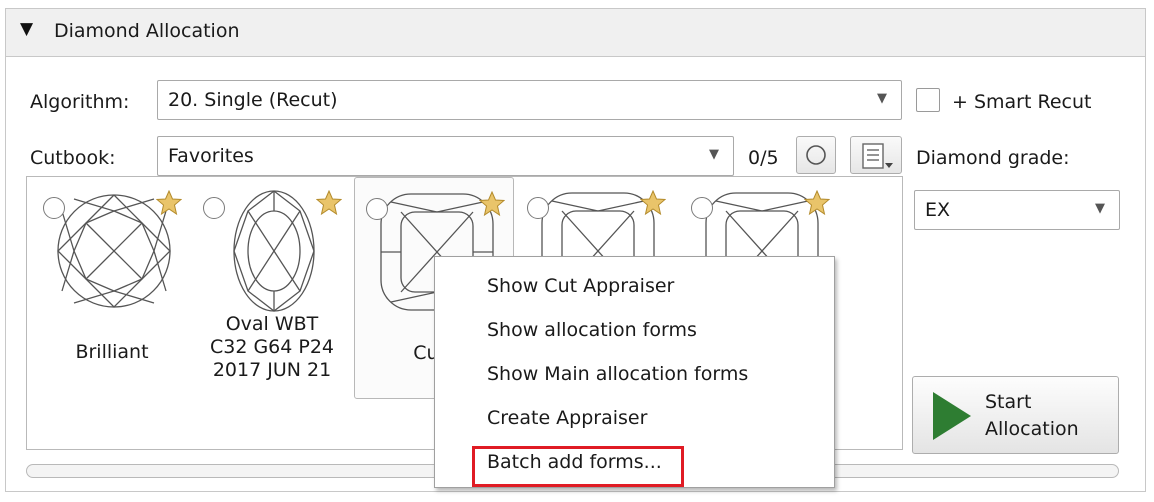 Image resolution: width=1154 pixels, height=502 pixels. I want to click on panel-header: ▼ Diamond Allocation, so click(575, 33).